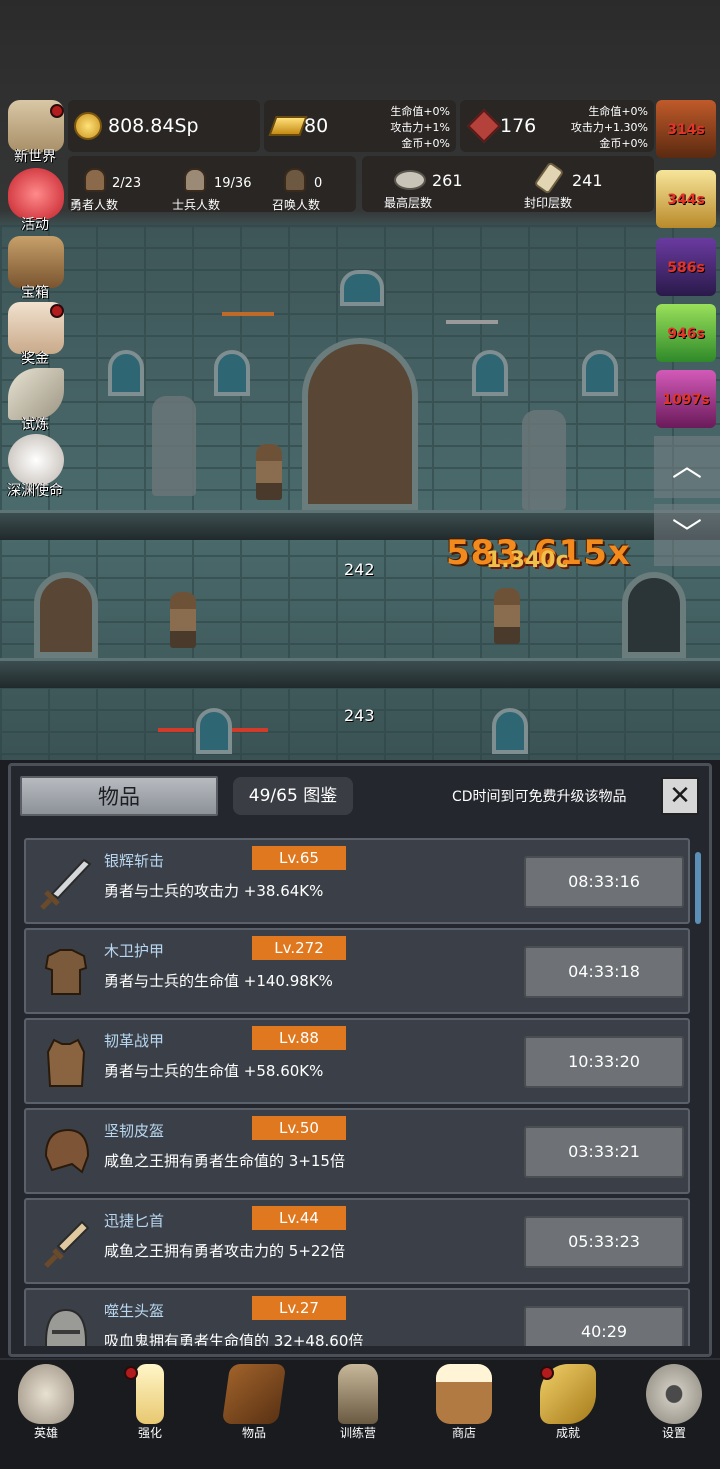 The height and width of the screenshot is (1469, 720). Describe the element at coordinates (35, 491) in the screenshot. I see `side-label: 深渊使命` at that location.